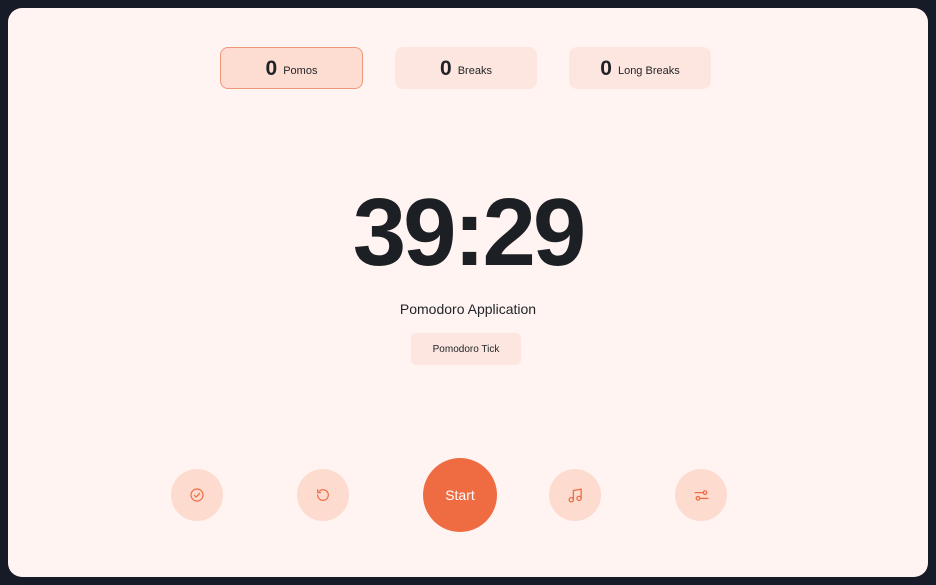  Describe the element at coordinates (648, 70) in the screenshot. I see `long-breaks-label: Long Breaks` at that location.